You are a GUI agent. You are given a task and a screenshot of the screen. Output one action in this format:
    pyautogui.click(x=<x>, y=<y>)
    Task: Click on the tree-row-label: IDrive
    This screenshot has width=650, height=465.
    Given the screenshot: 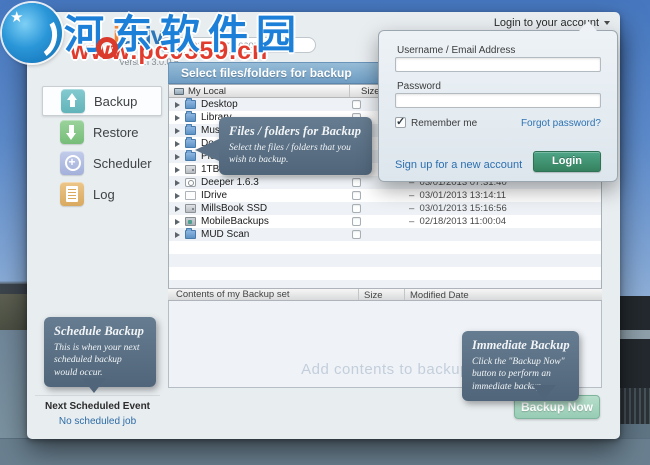 What is the action you would take?
    pyautogui.click(x=214, y=195)
    